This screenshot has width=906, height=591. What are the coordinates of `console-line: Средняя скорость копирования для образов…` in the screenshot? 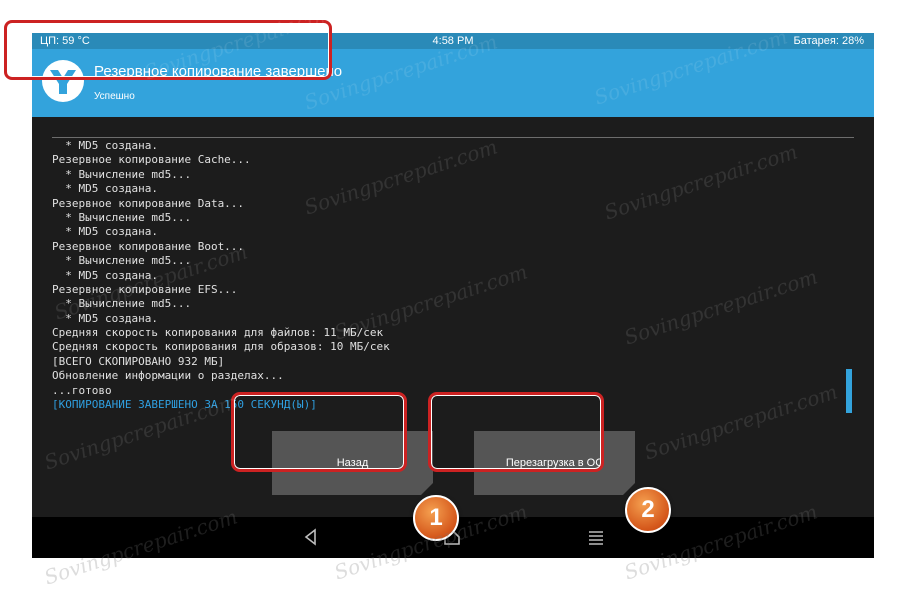 It's located at (221, 347).